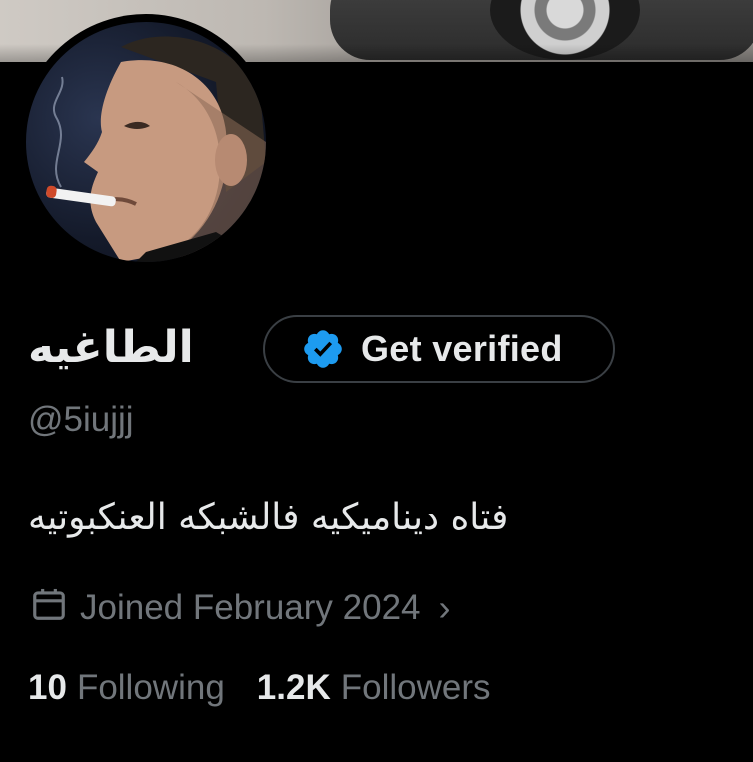 The width and height of the screenshot is (753, 762). Describe the element at coordinates (250, 607) in the screenshot. I see `joined-date: Joined February 2024` at that location.